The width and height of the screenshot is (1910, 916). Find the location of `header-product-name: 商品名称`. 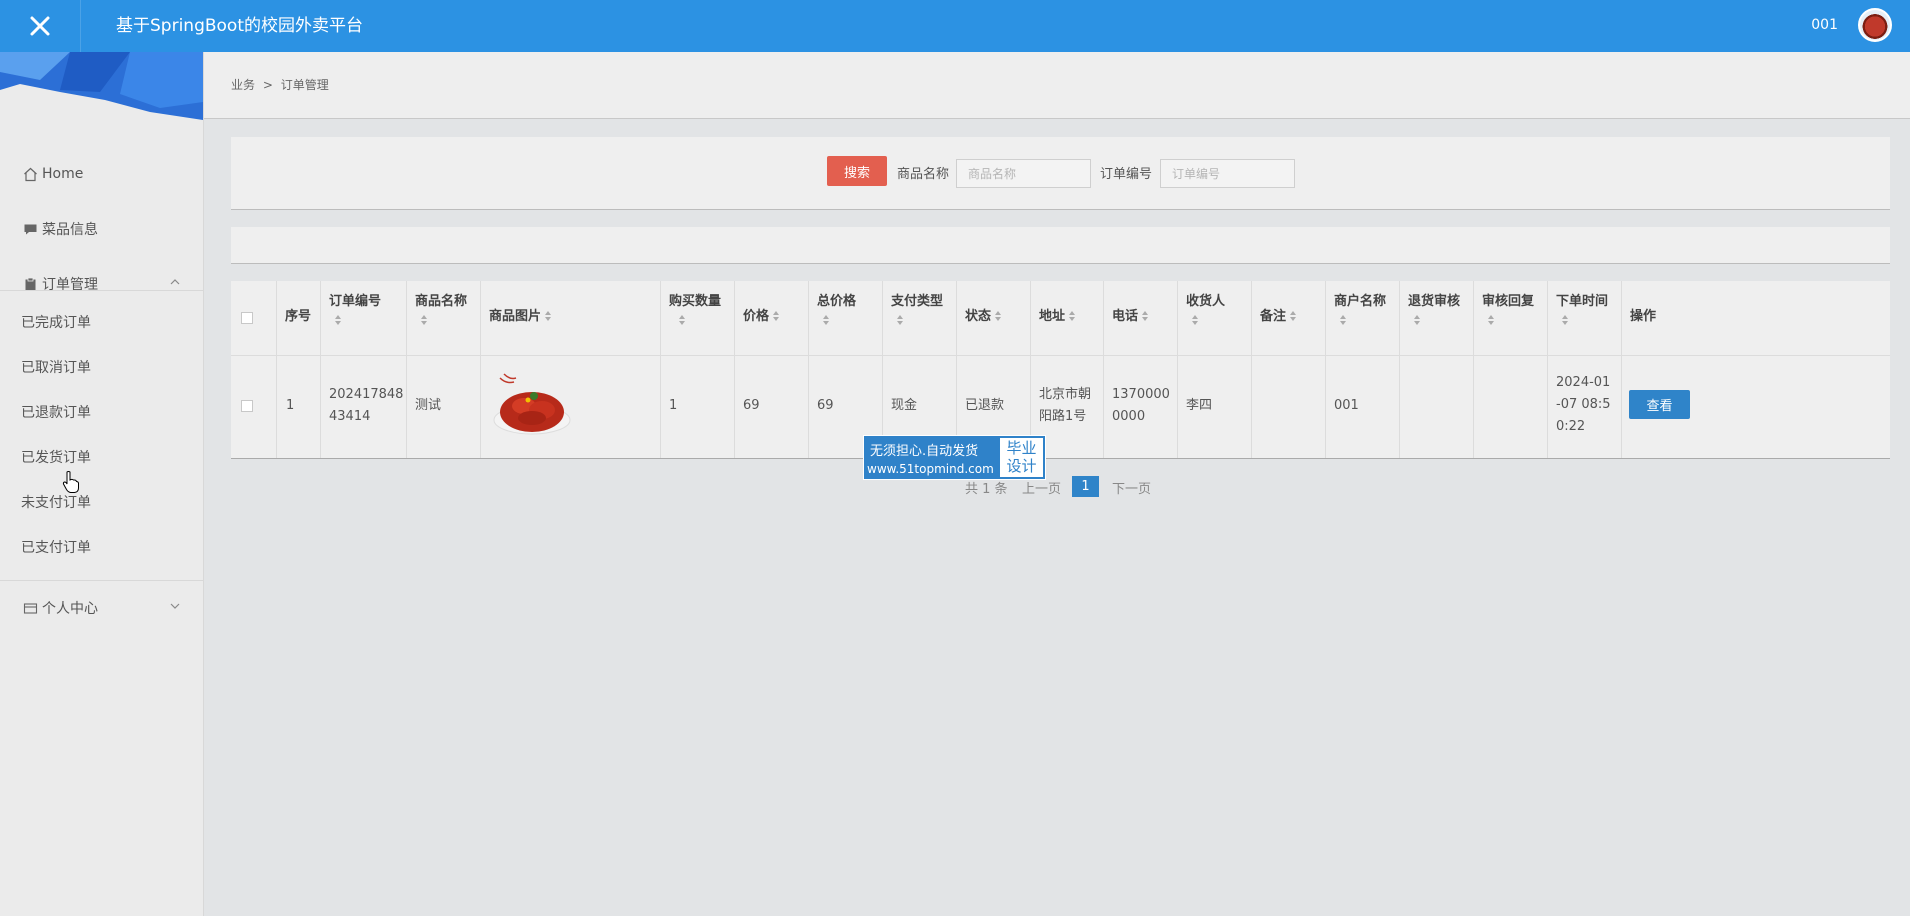

header-product-name: 商品名称 is located at coordinates (441, 311).